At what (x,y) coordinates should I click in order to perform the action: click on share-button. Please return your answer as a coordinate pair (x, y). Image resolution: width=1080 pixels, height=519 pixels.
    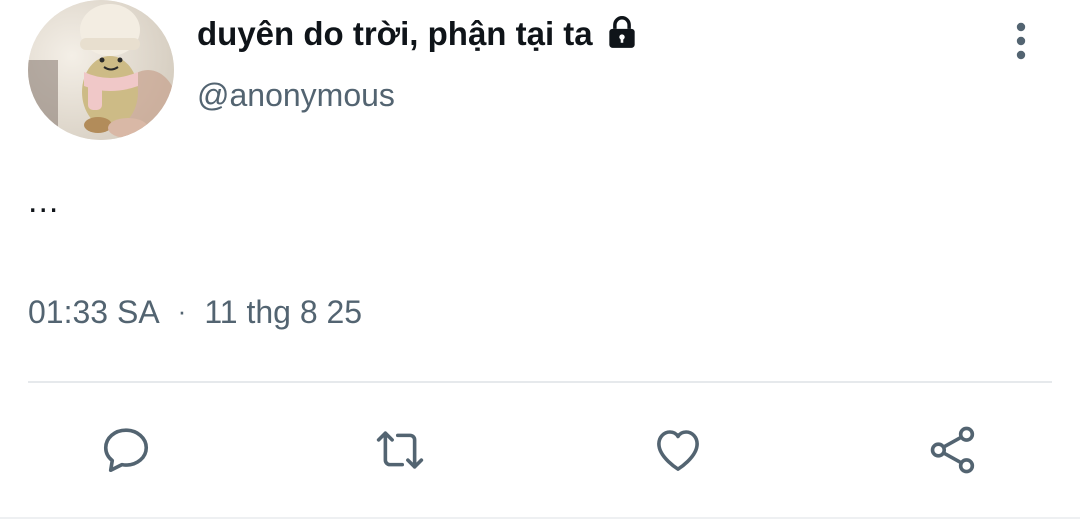
    Looking at the image, I should click on (953, 450).